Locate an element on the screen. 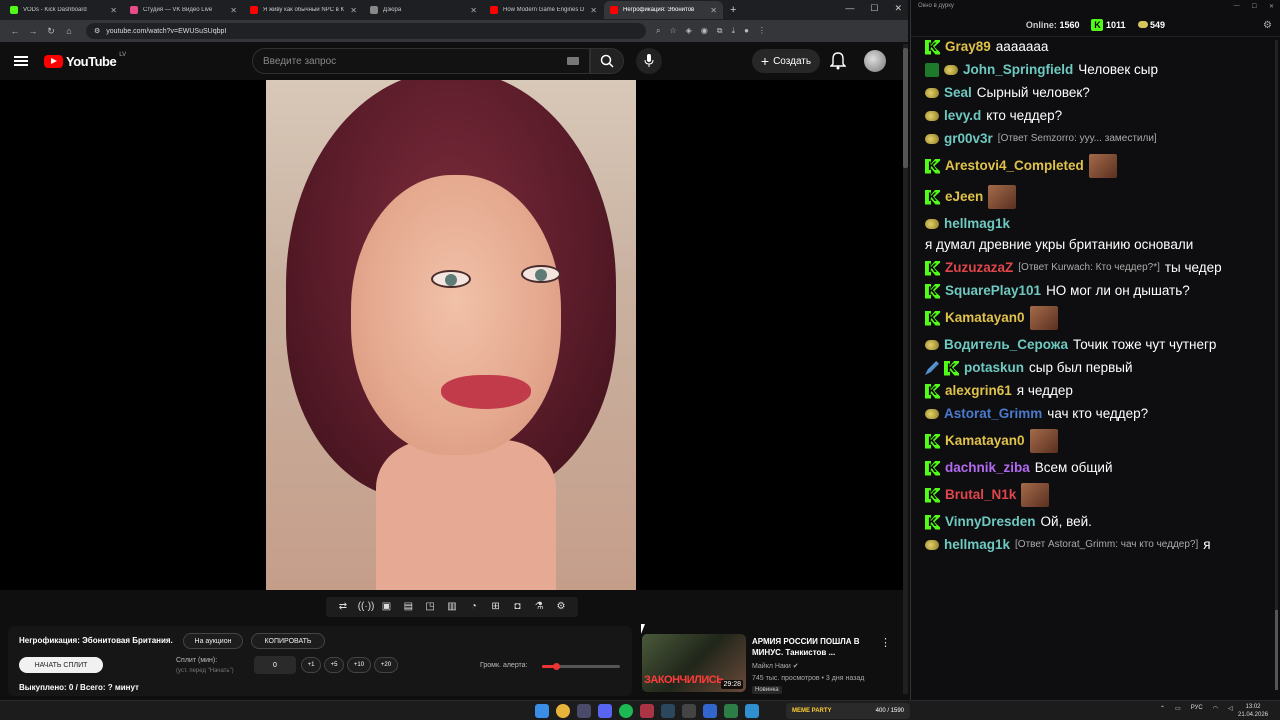  meme-party-widget: MEME PARTY 400 / 1590 is located at coordinates (848, 711).